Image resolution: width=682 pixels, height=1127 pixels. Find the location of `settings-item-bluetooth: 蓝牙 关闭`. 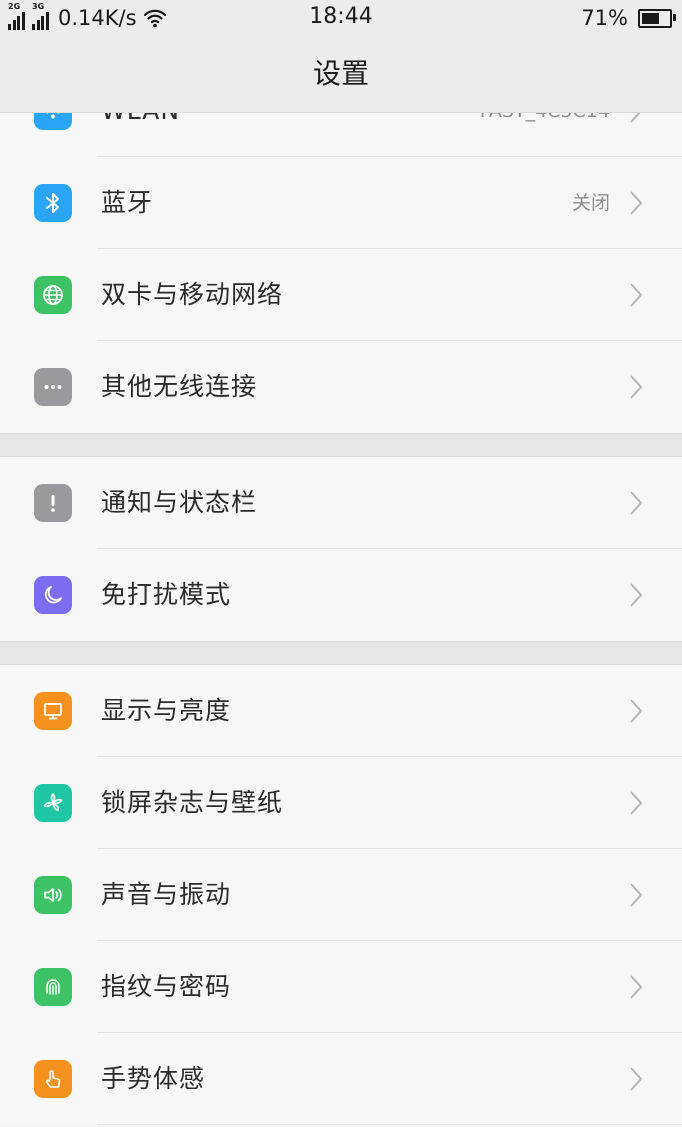

settings-item-bluetooth: 蓝牙 关闭 is located at coordinates (341, 203).